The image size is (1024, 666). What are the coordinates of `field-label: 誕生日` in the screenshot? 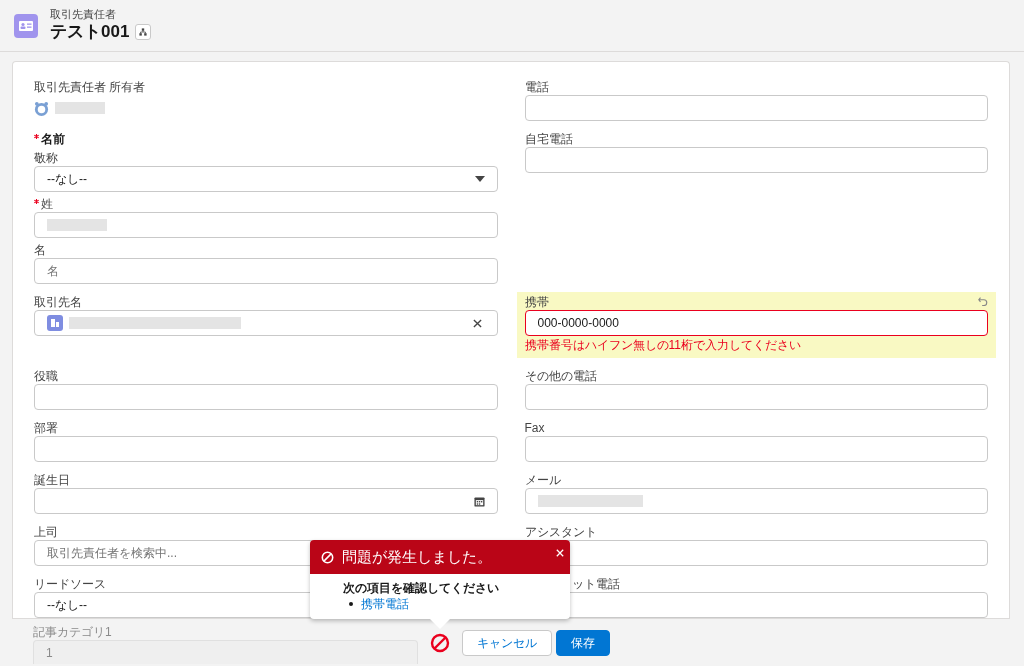 It's located at (52, 480).